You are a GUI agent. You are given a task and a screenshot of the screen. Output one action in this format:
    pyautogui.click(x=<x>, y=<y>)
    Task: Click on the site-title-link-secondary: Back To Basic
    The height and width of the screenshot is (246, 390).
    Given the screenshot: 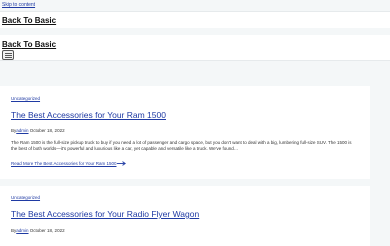 What is the action you would take?
    pyautogui.click(x=29, y=44)
    